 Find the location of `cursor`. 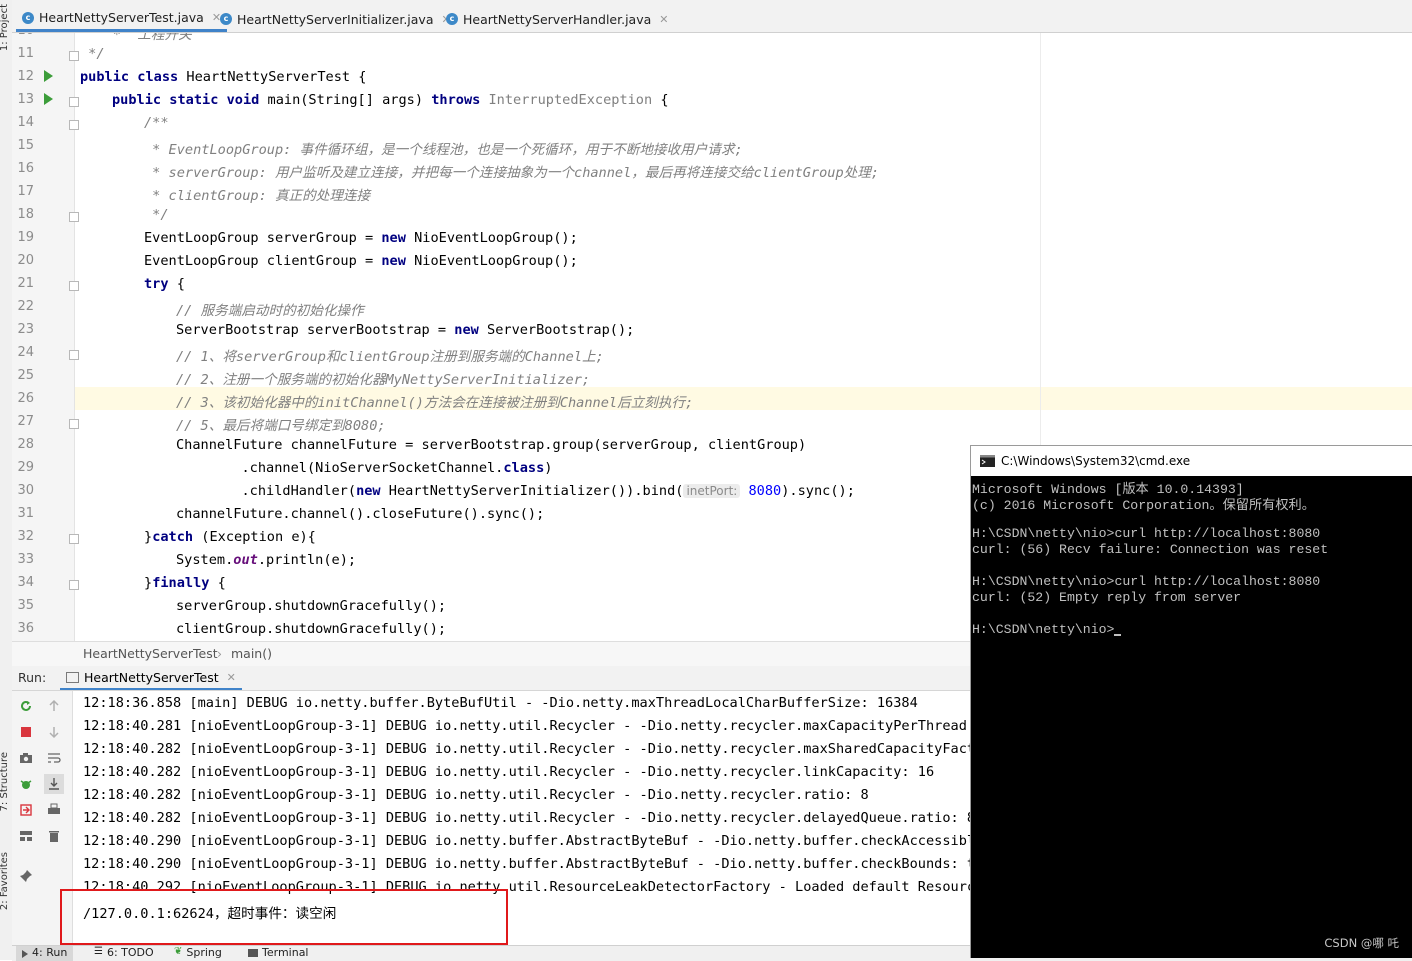

cursor is located at coordinates (1118, 635).